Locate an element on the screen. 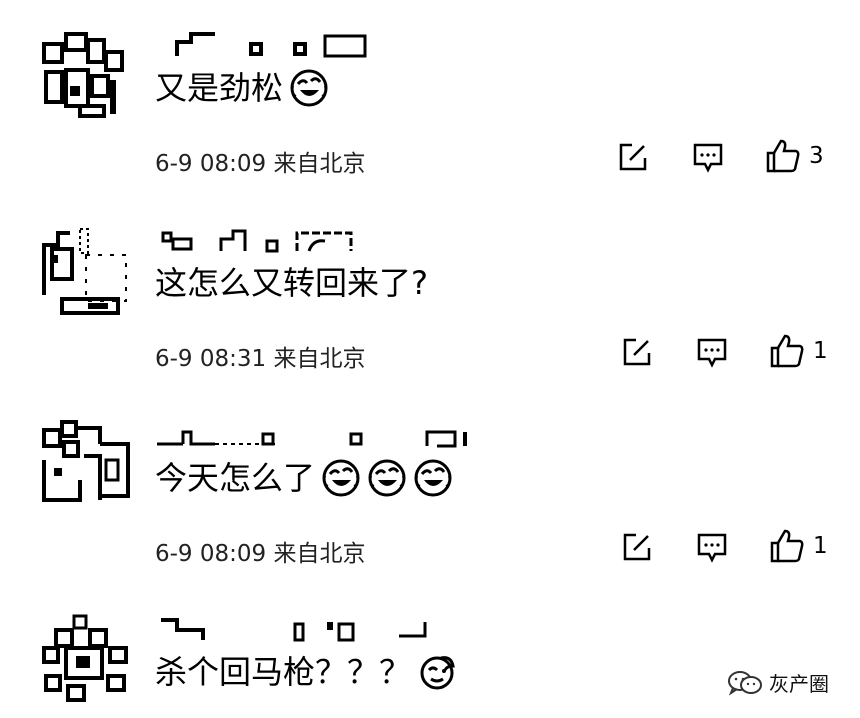  like-button: 3 is located at coordinates (794, 156).